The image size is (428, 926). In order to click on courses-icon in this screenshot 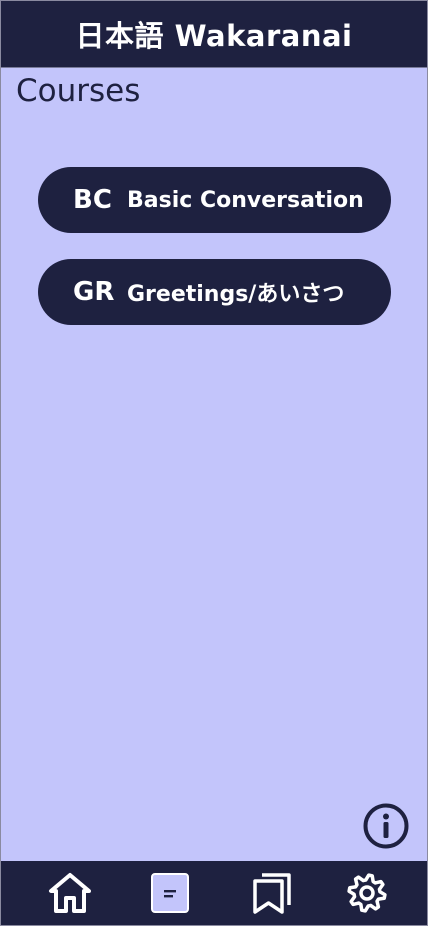, I will do `click(170, 893)`.